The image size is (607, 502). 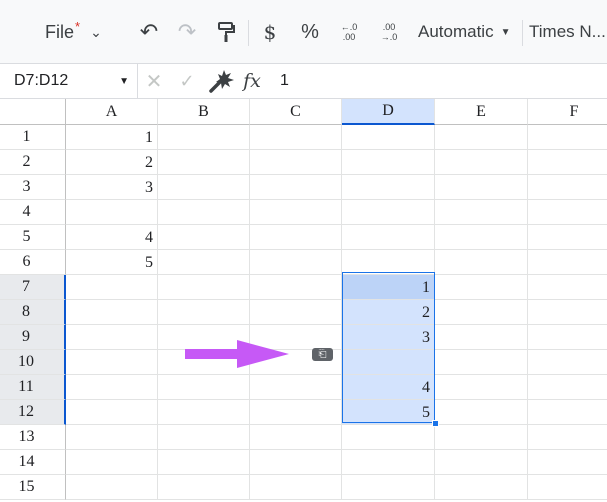 What do you see at coordinates (112, 287) in the screenshot?
I see `cell-a7` at bounding box center [112, 287].